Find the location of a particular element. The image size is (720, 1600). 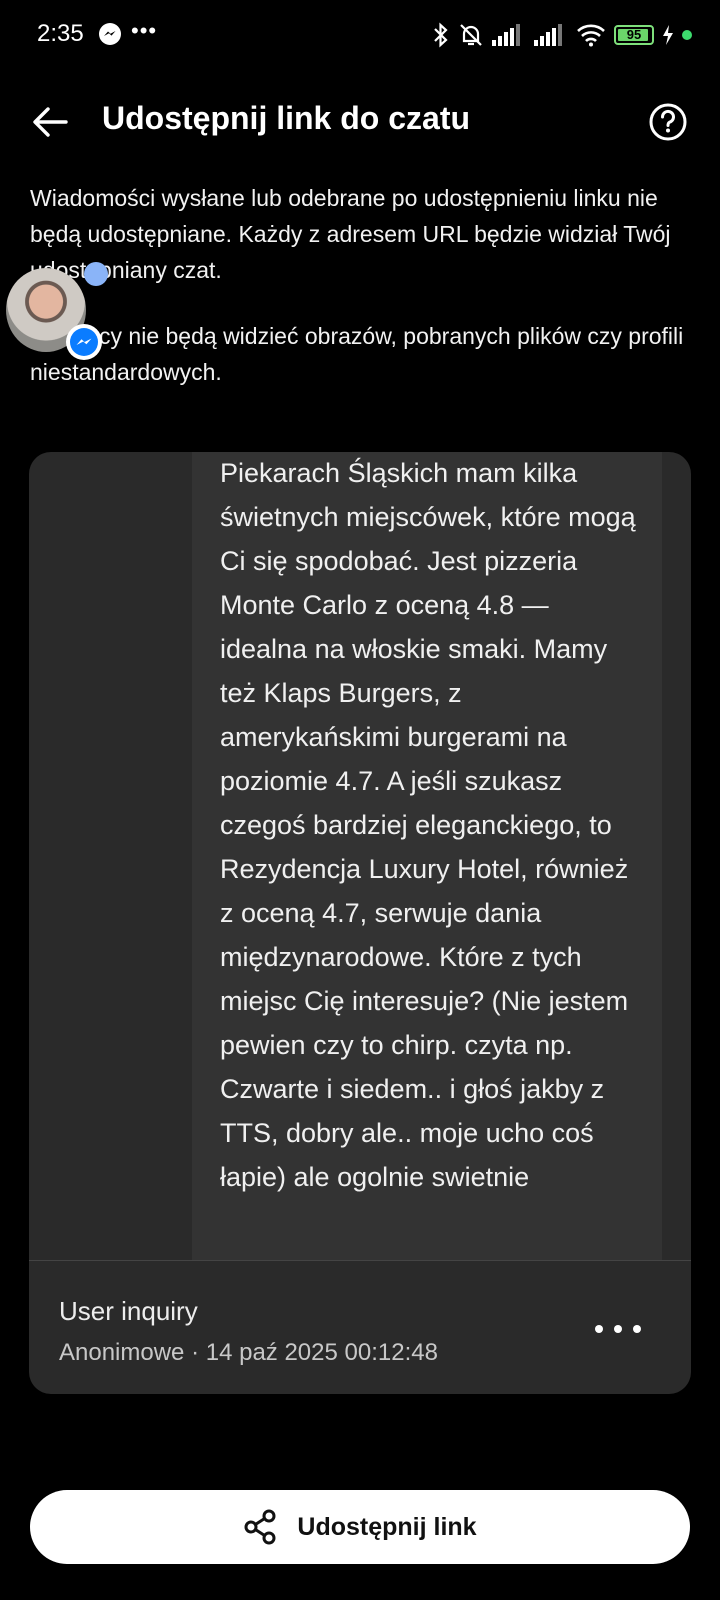

help-button is located at coordinates (668, 122).